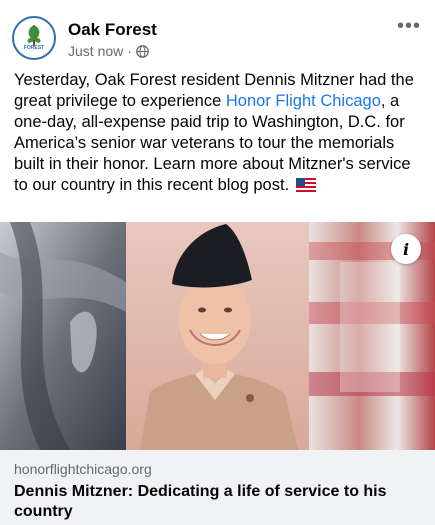 Image resolution: width=435 pixels, height=525 pixels. I want to click on honor-flight-link: Honor Flight Chicago, so click(303, 101).